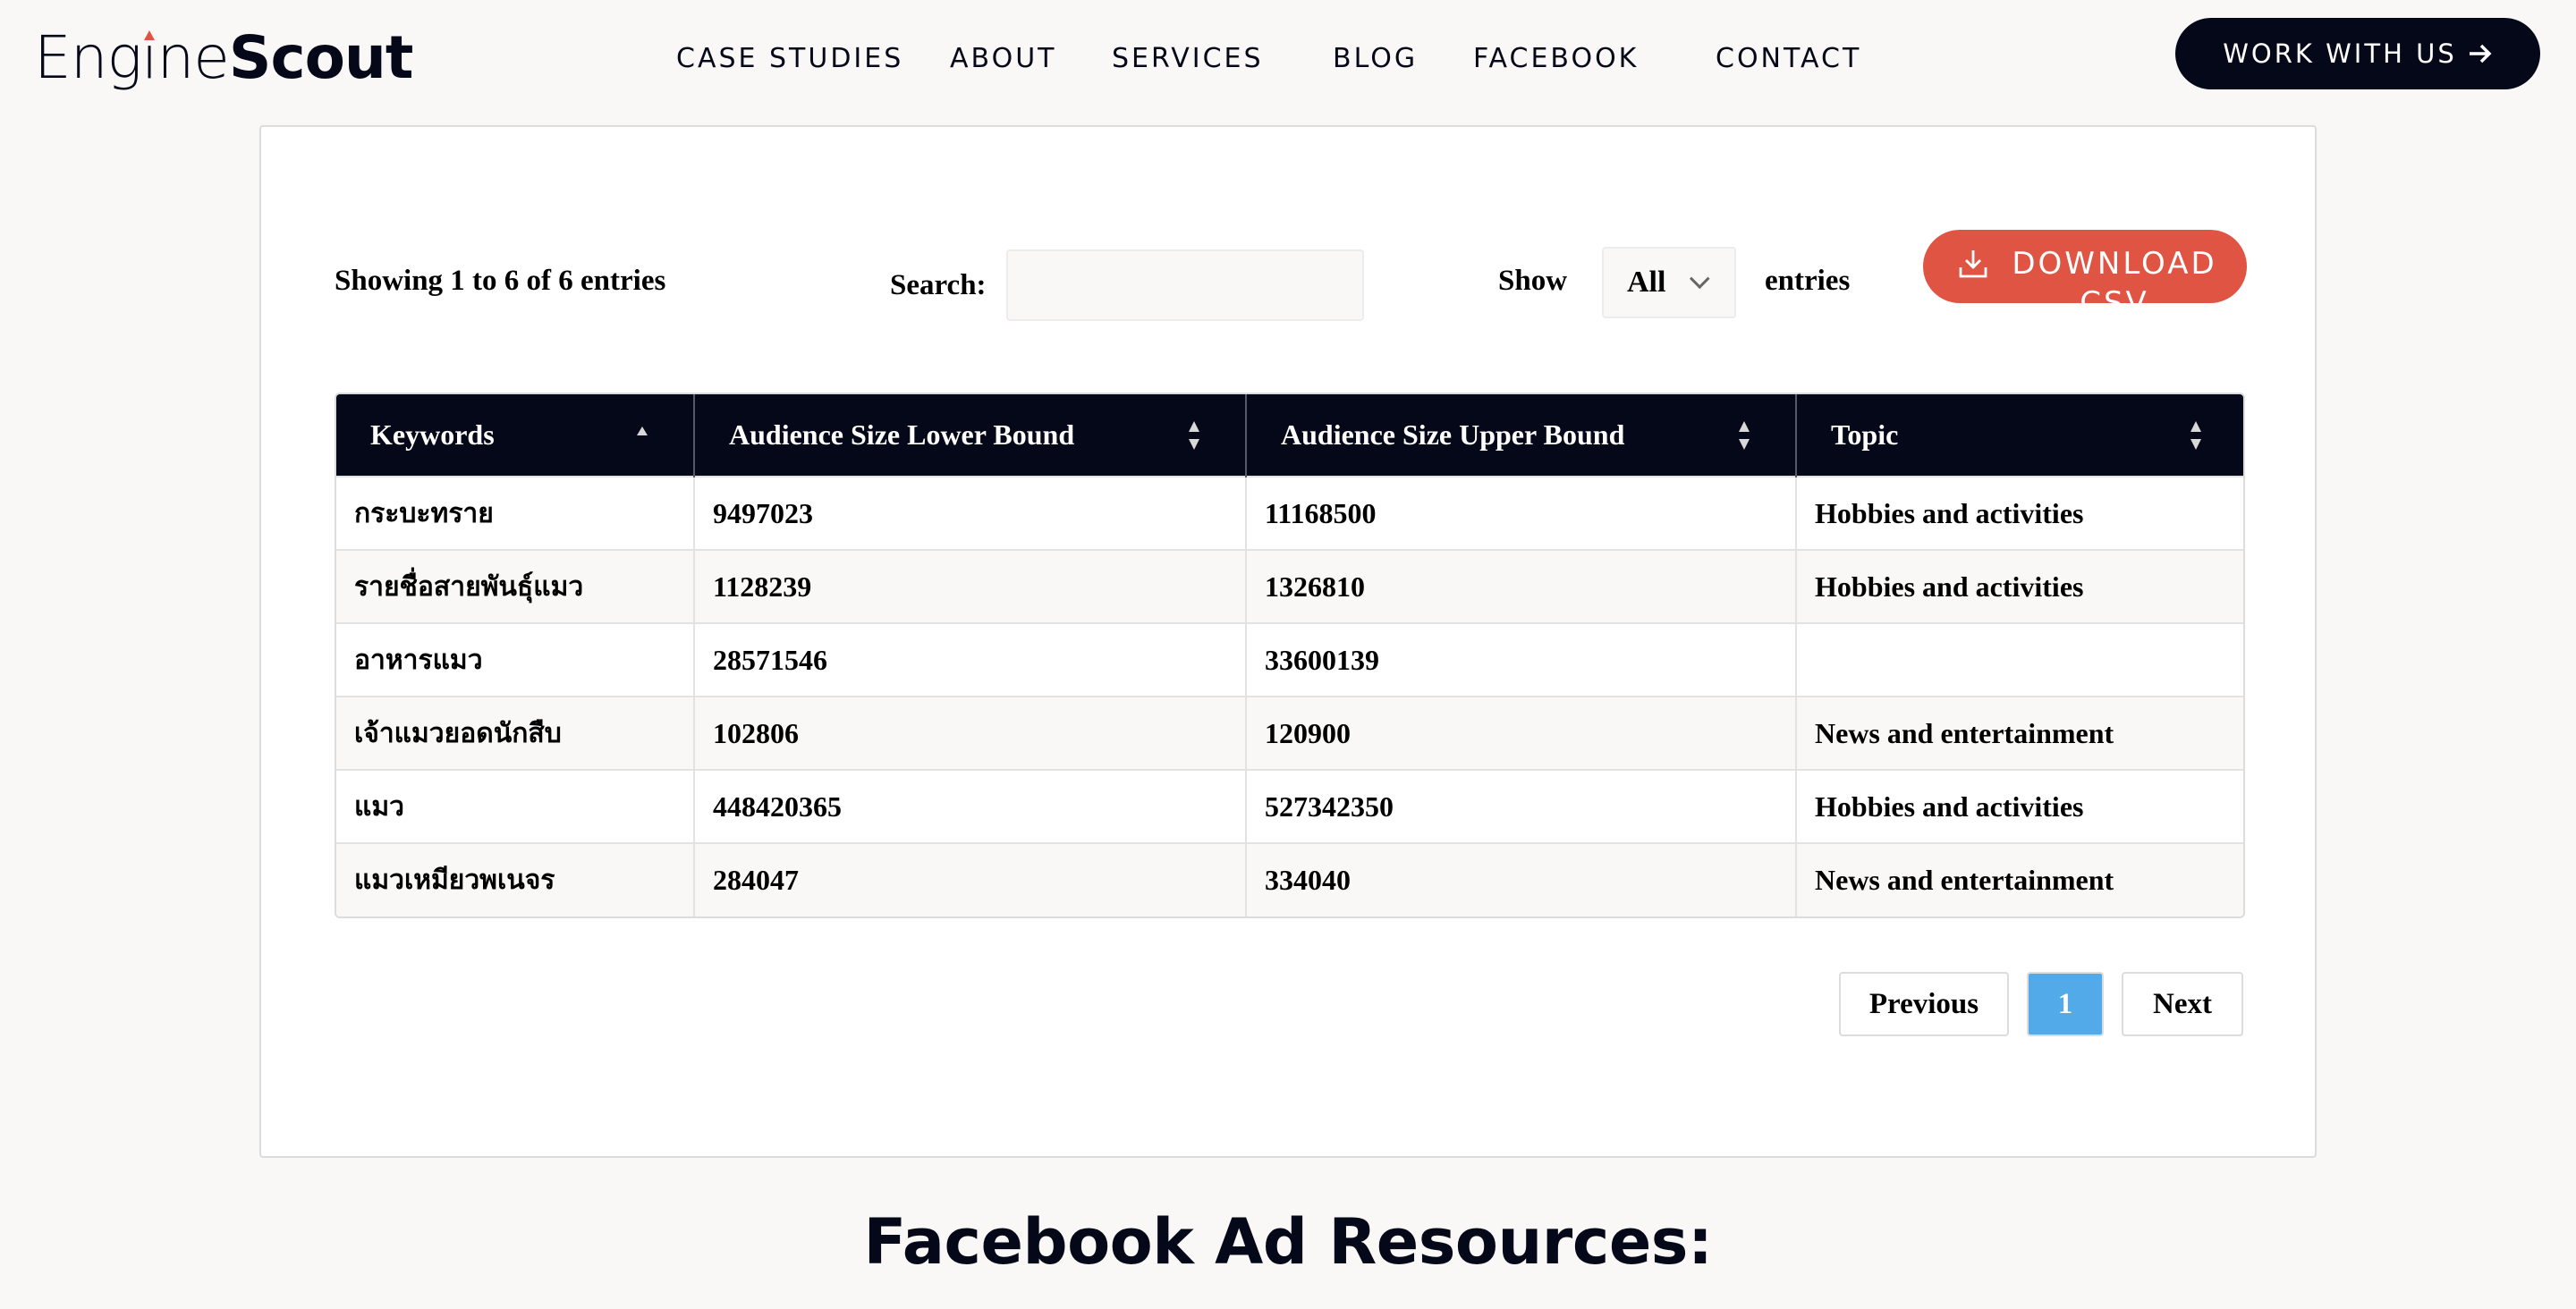 The width and height of the screenshot is (2576, 1309). What do you see at coordinates (1375, 59) in the screenshot?
I see `nav-blog: BLOG` at bounding box center [1375, 59].